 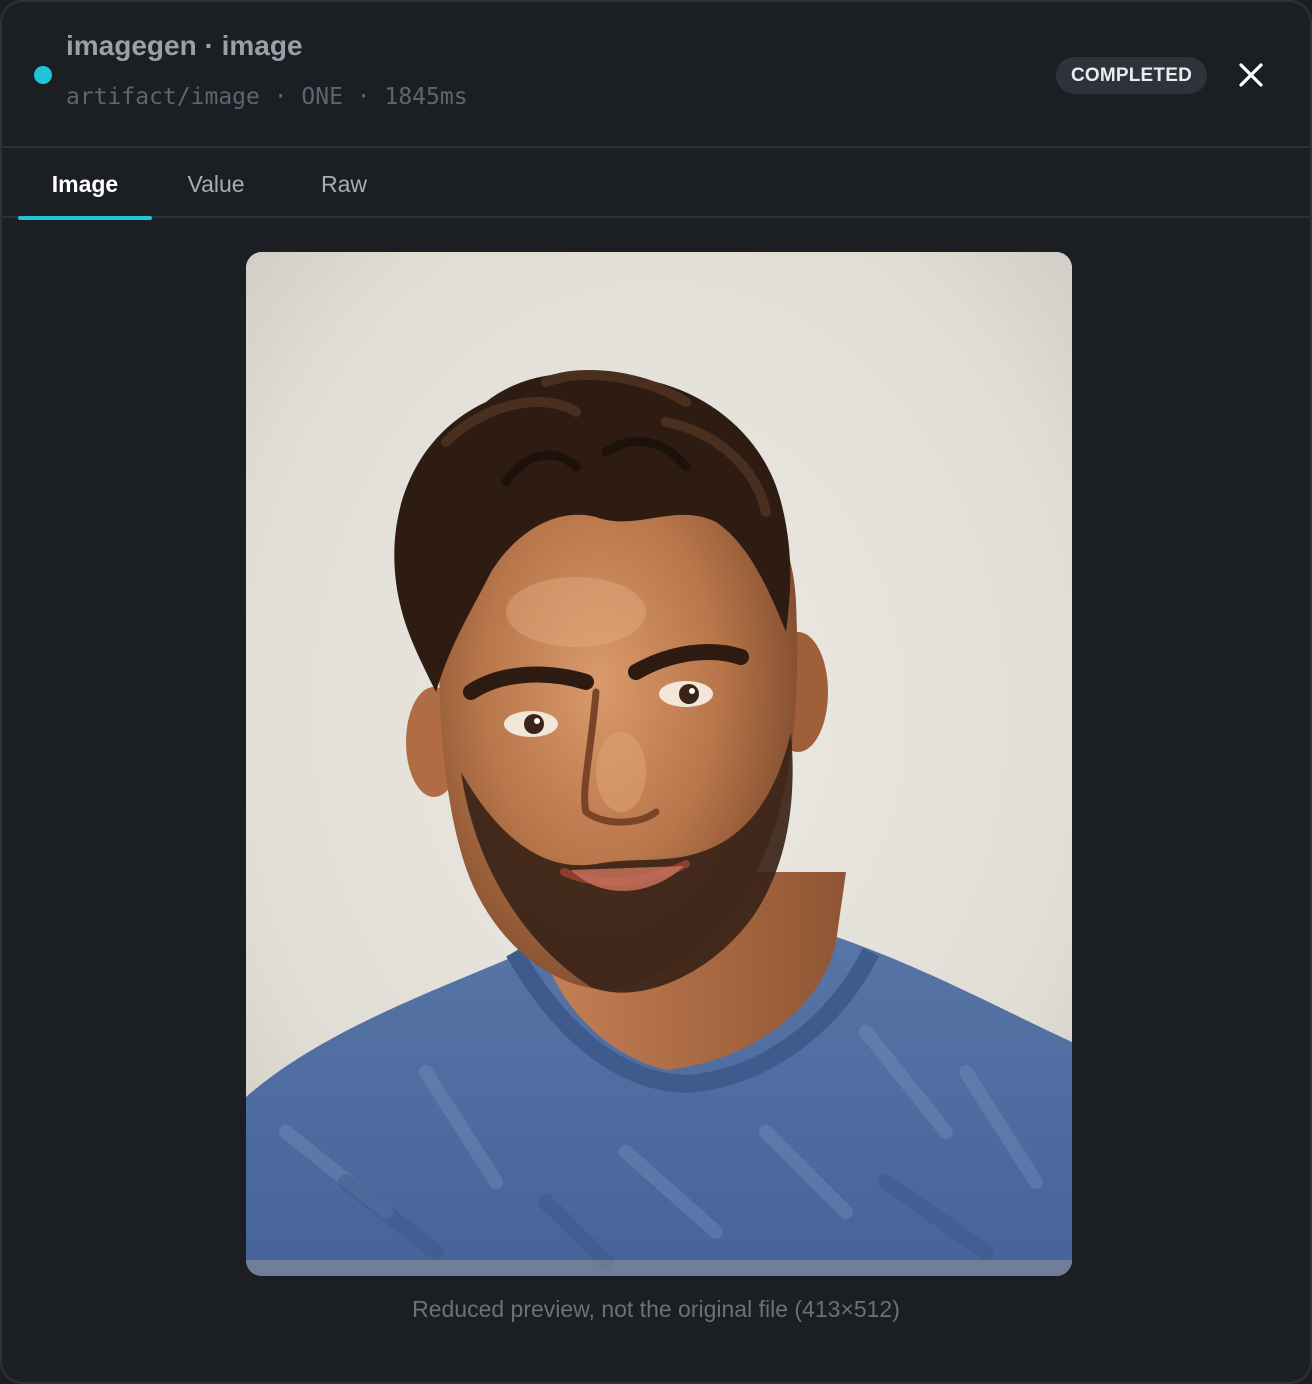 I want to click on tab-image: Image, so click(x=85, y=185).